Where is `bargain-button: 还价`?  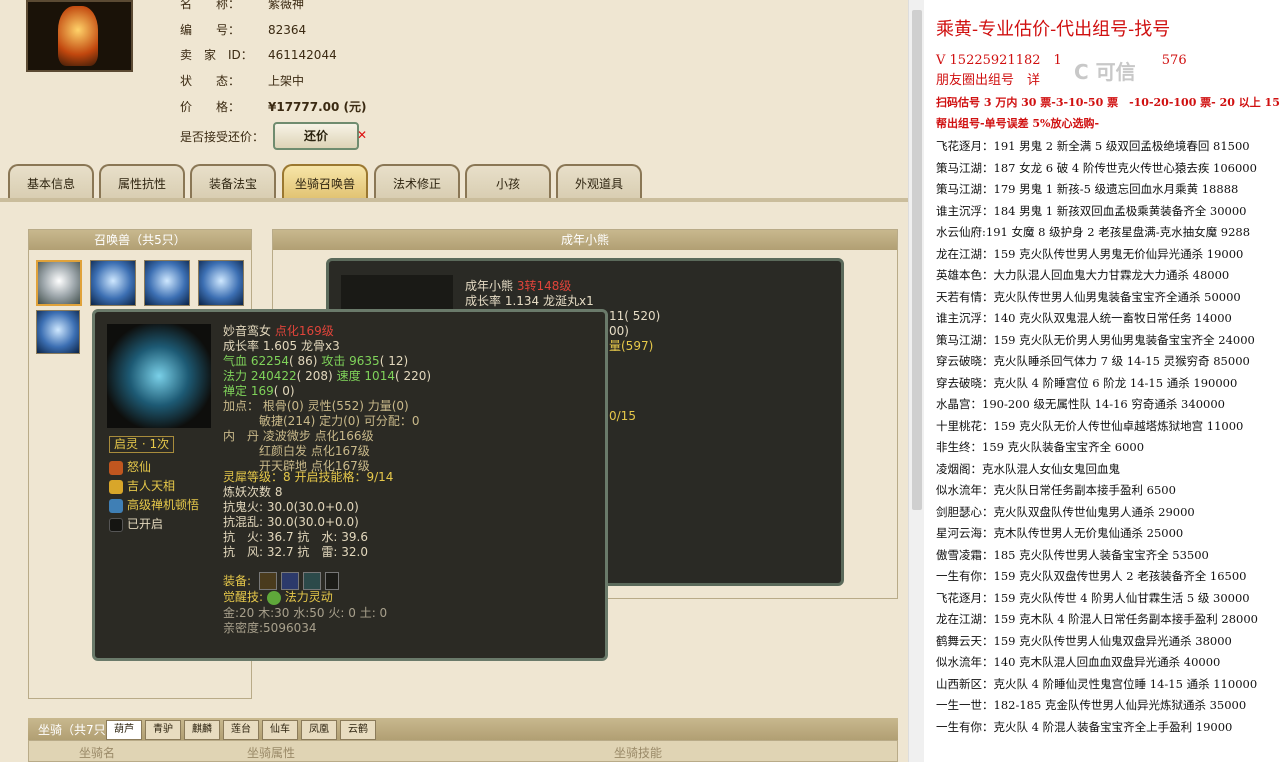 bargain-button: 还价 is located at coordinates (316, 136).